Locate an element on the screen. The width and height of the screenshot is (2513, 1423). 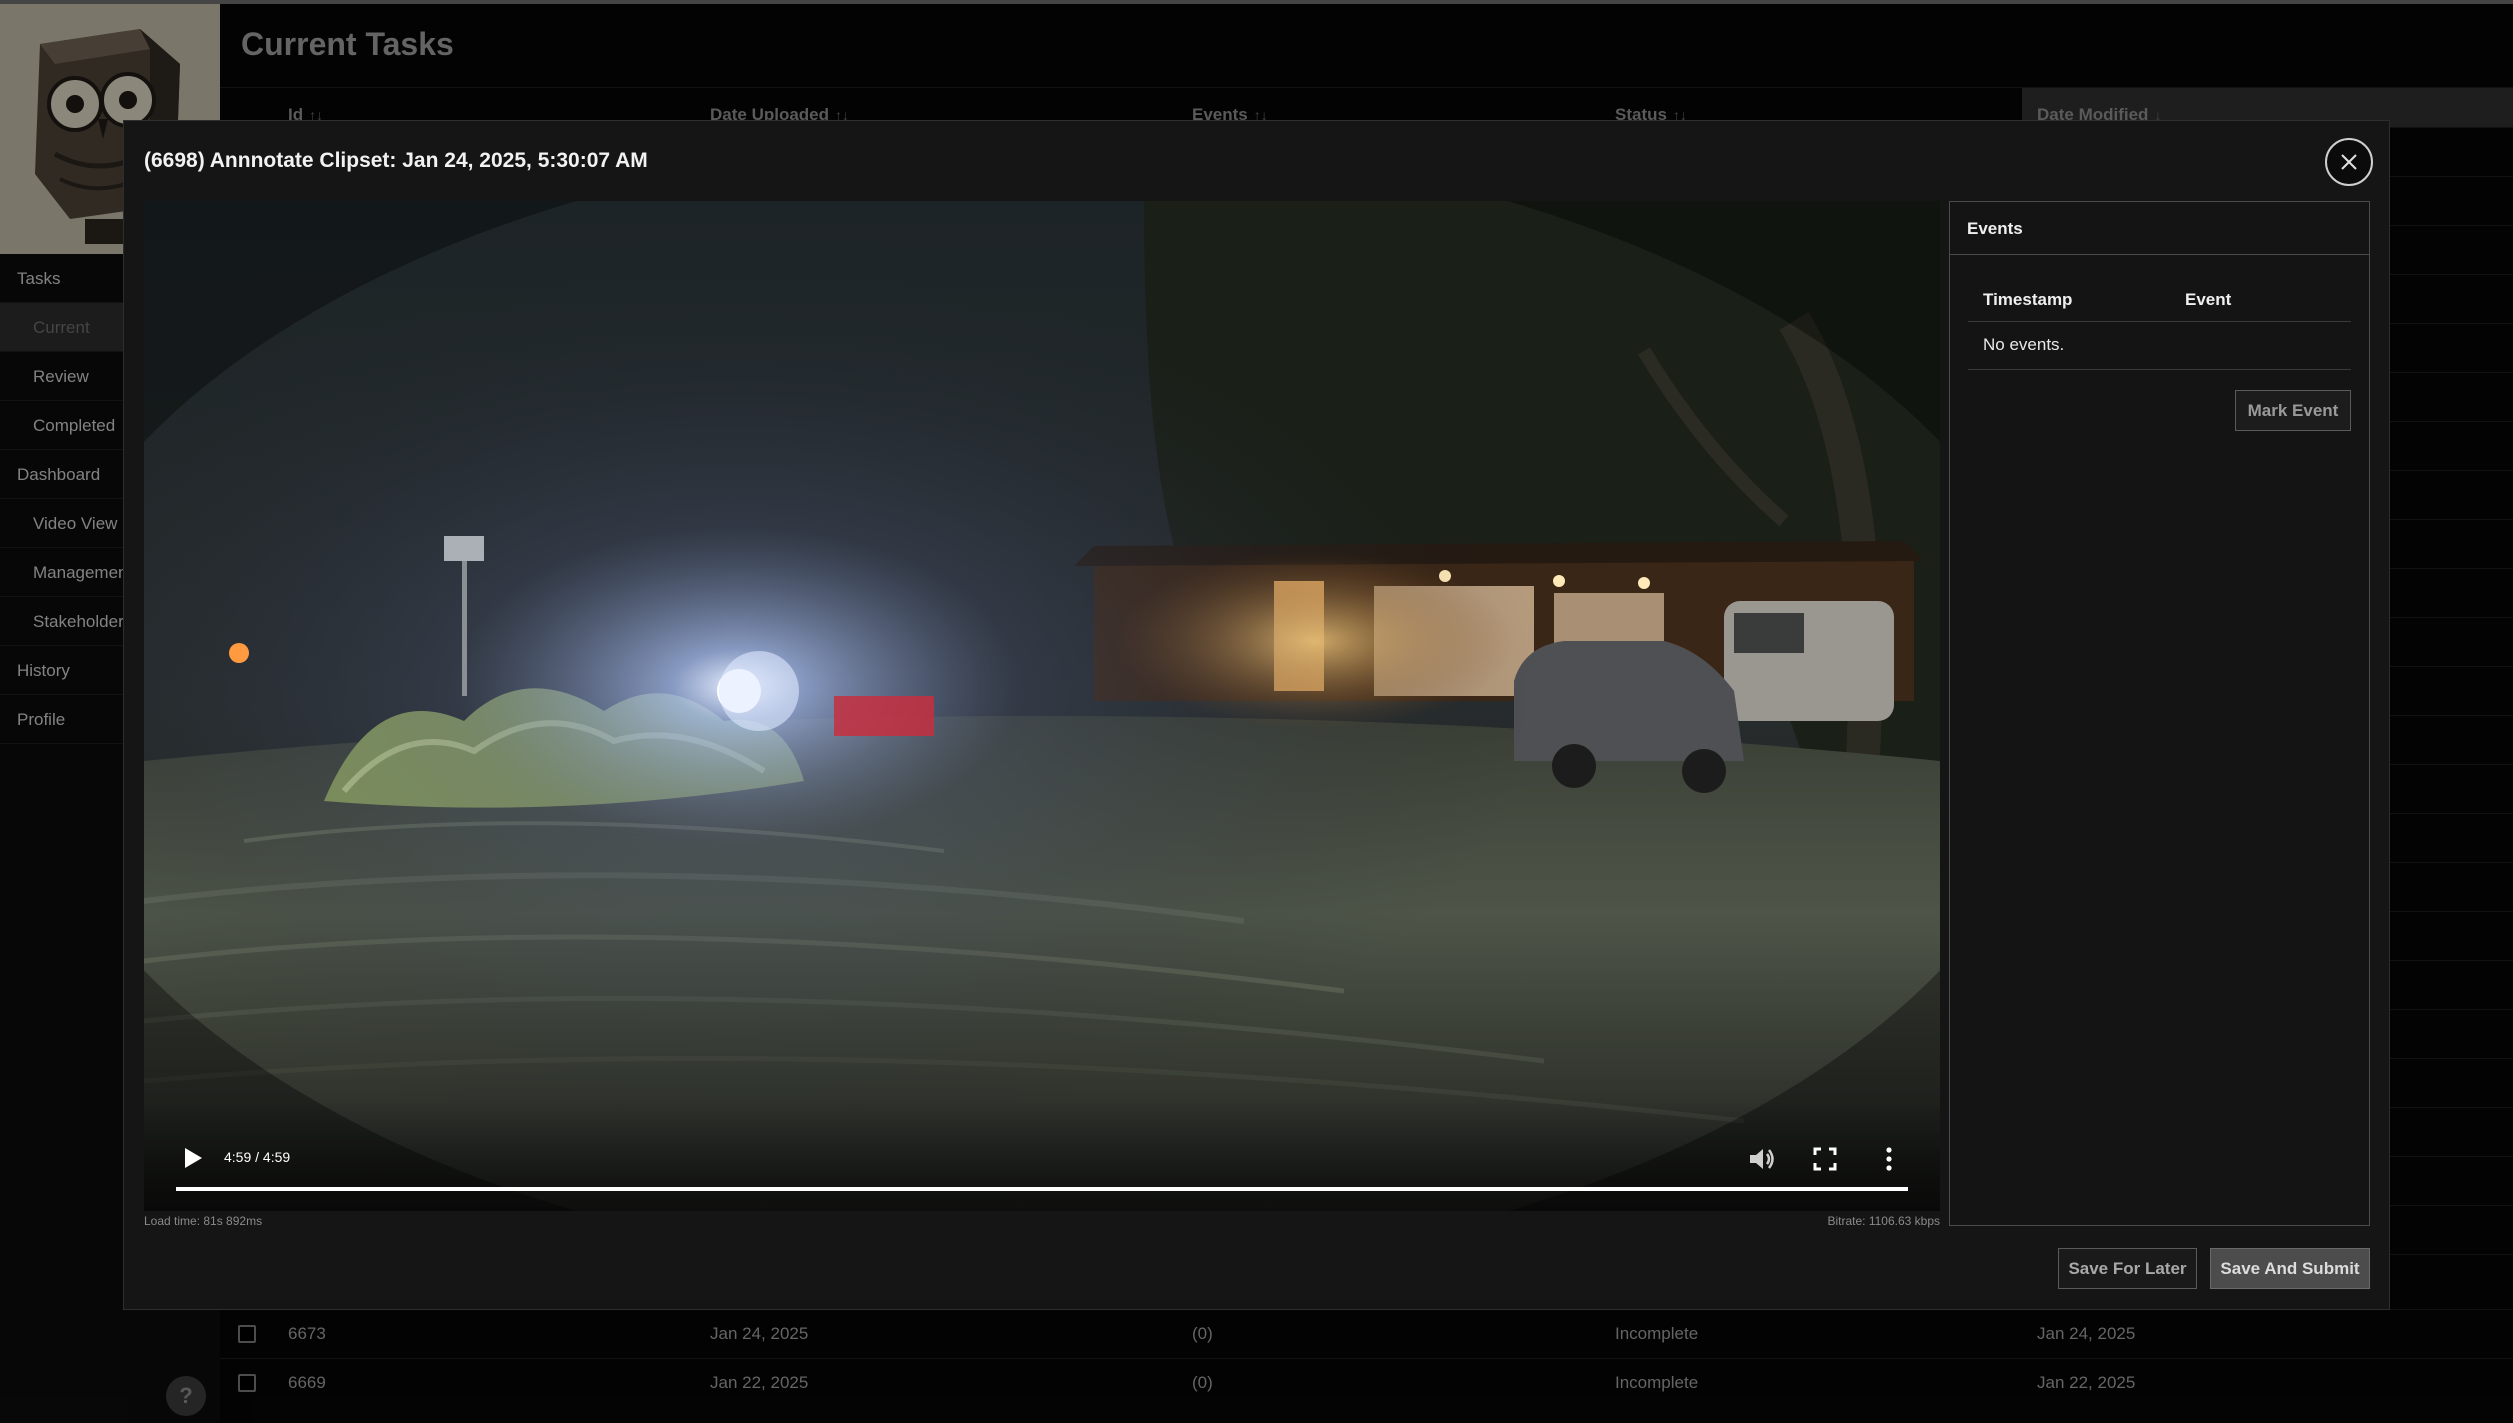
close-button is located at coordinates (2349, 162).